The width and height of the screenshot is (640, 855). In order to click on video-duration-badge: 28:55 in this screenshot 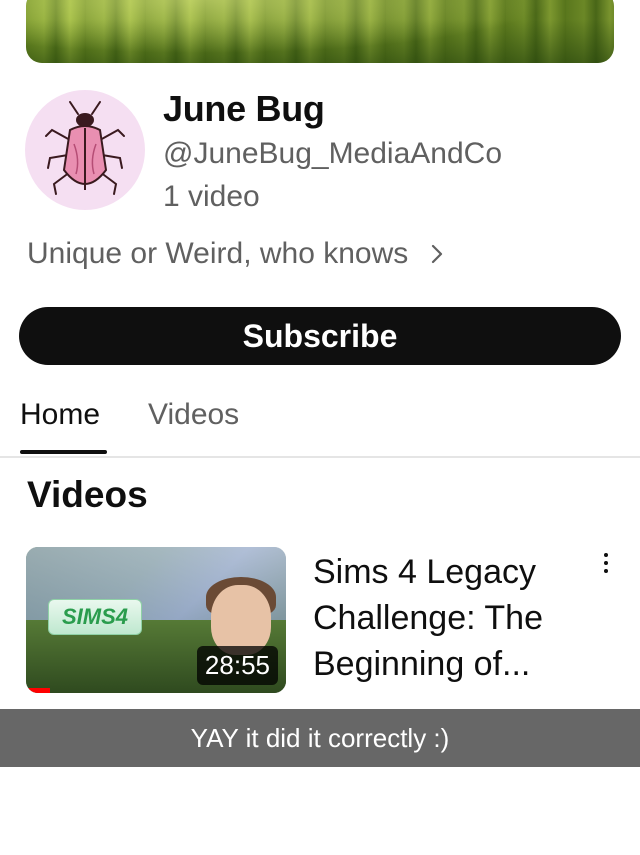, I will do `click(237, 665)`.